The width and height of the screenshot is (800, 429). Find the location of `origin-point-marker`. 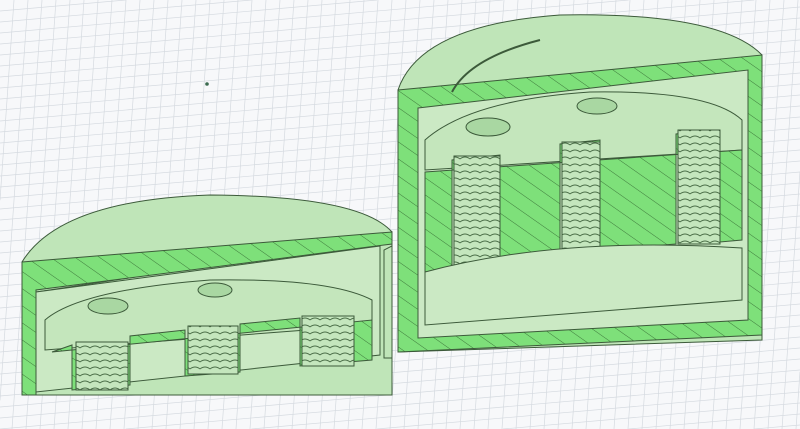

origin-point-marker is located at coordinates (207, 84).